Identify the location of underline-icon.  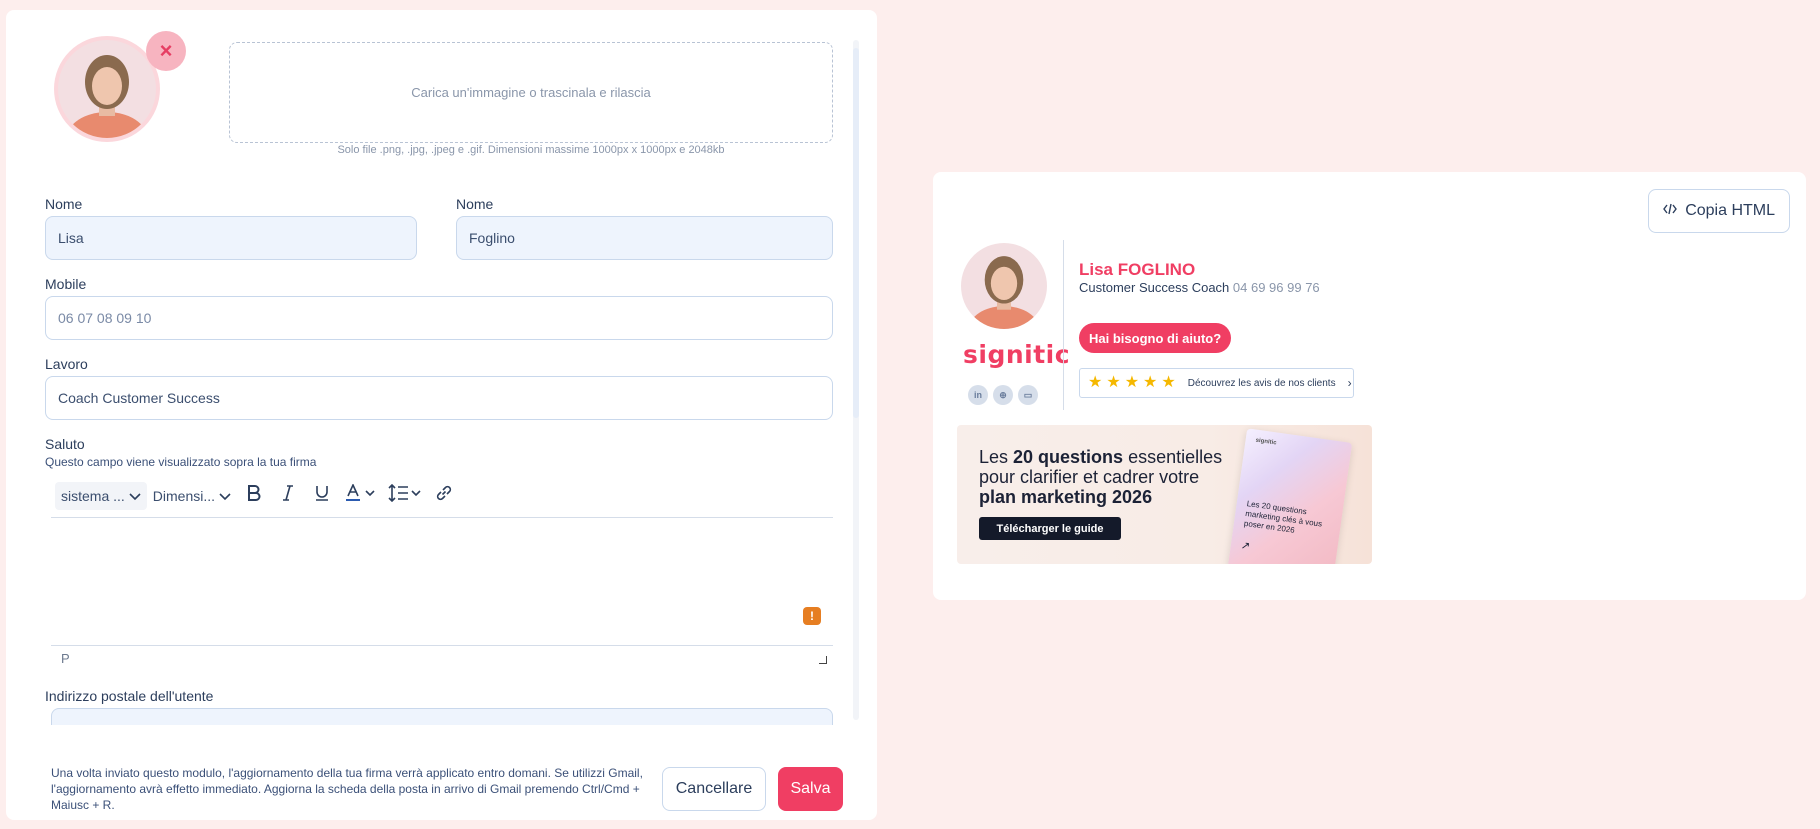
(322, 495).